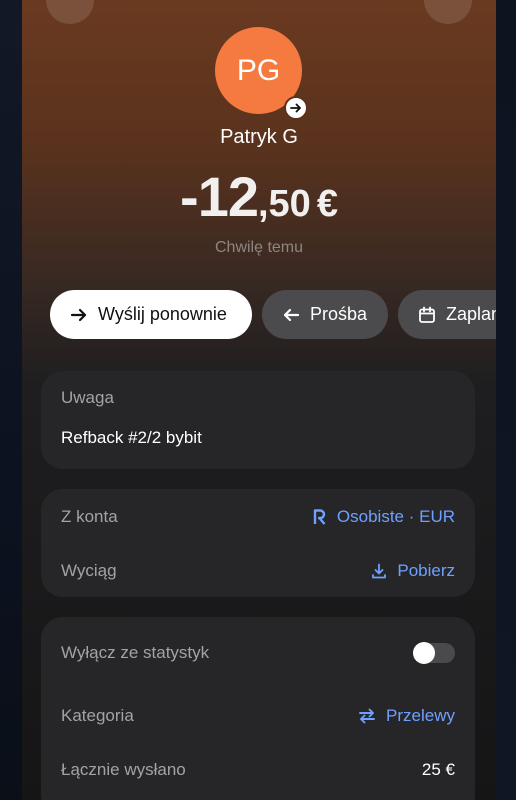 The image size is (516, 800). I want to click on avatar-initials: PG, so click(258, 70).